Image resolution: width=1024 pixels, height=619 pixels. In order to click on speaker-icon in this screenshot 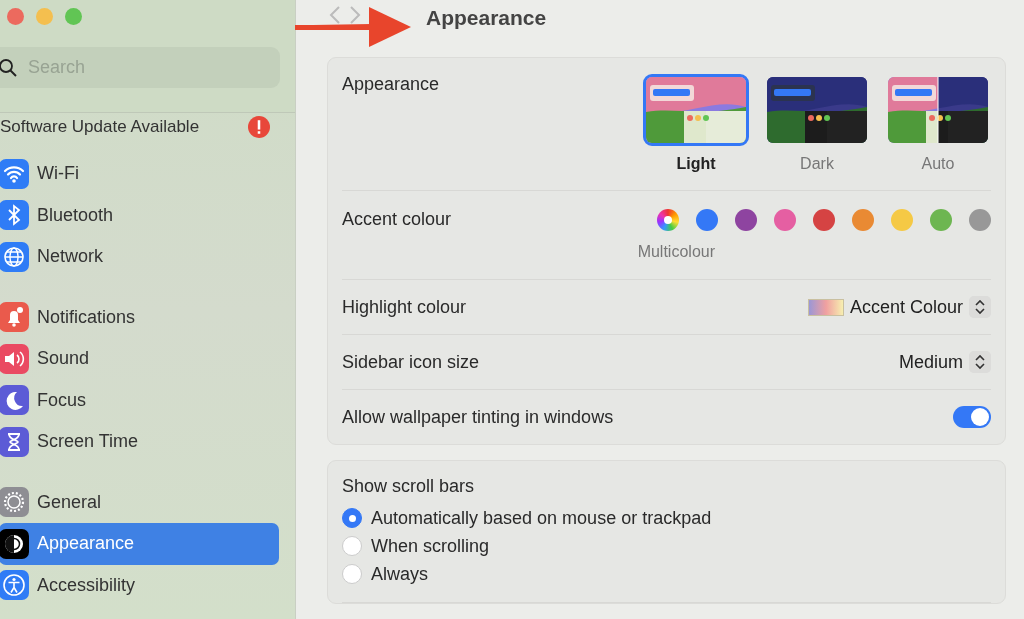, I will do `click(14, 358)`.